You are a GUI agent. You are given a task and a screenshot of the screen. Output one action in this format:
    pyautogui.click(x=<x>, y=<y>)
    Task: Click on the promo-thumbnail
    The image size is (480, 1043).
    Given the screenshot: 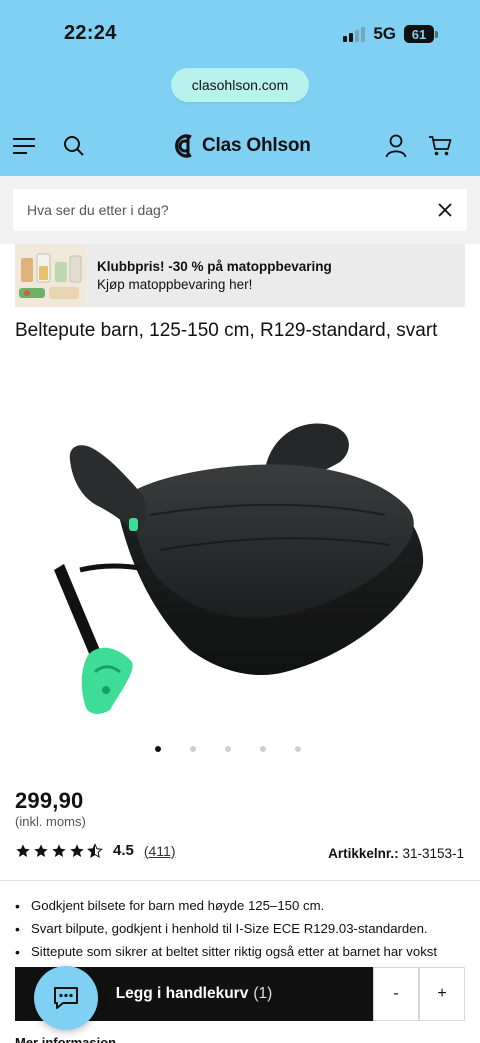 What is the action you would take?
    pyautogui.click(x=50, y=275)
    